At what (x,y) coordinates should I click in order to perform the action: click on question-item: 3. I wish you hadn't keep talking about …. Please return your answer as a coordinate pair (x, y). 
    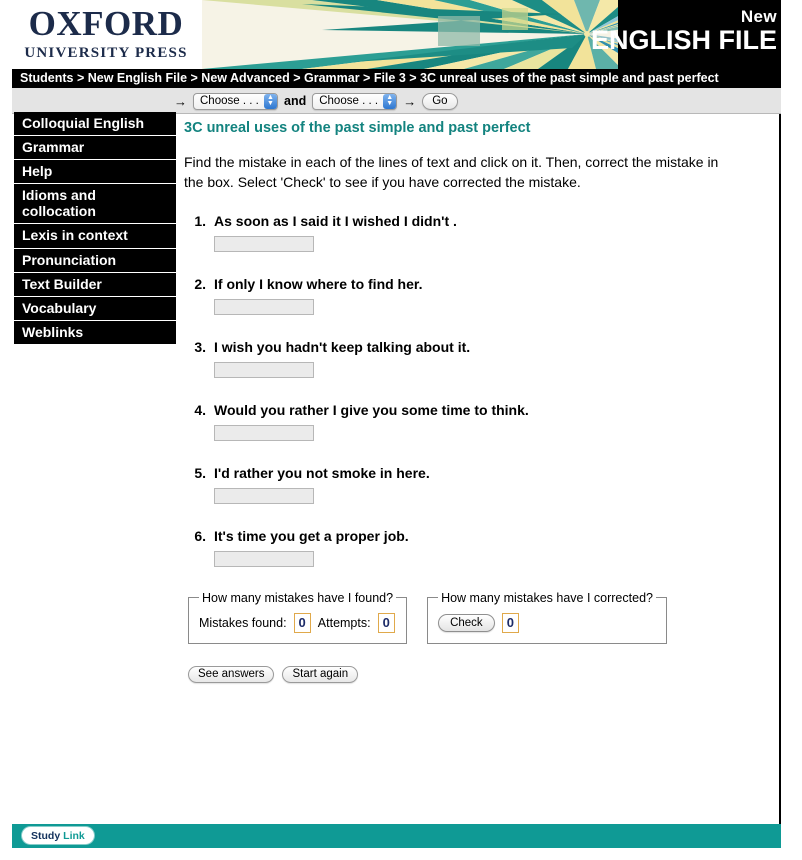
    Looking at the image, I should click on (474, 358).